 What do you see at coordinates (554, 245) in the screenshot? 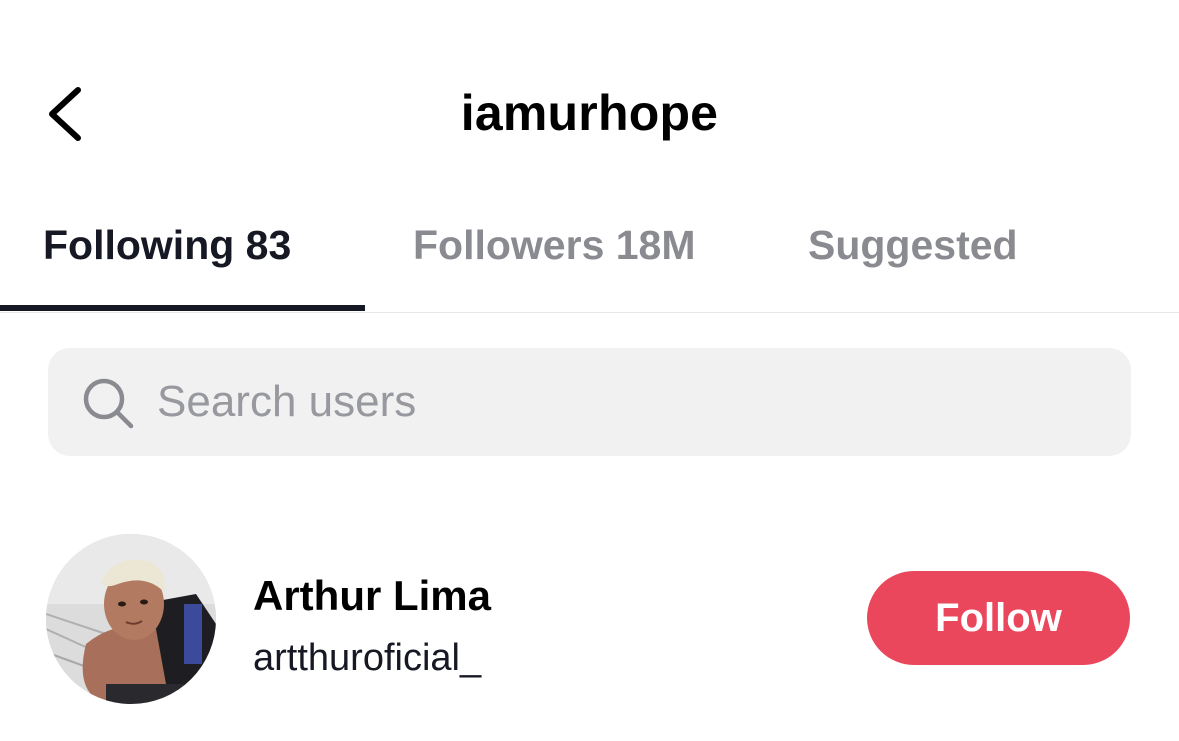
I see `tab-followers: Followers 18M` at bounding box center [554, 245].